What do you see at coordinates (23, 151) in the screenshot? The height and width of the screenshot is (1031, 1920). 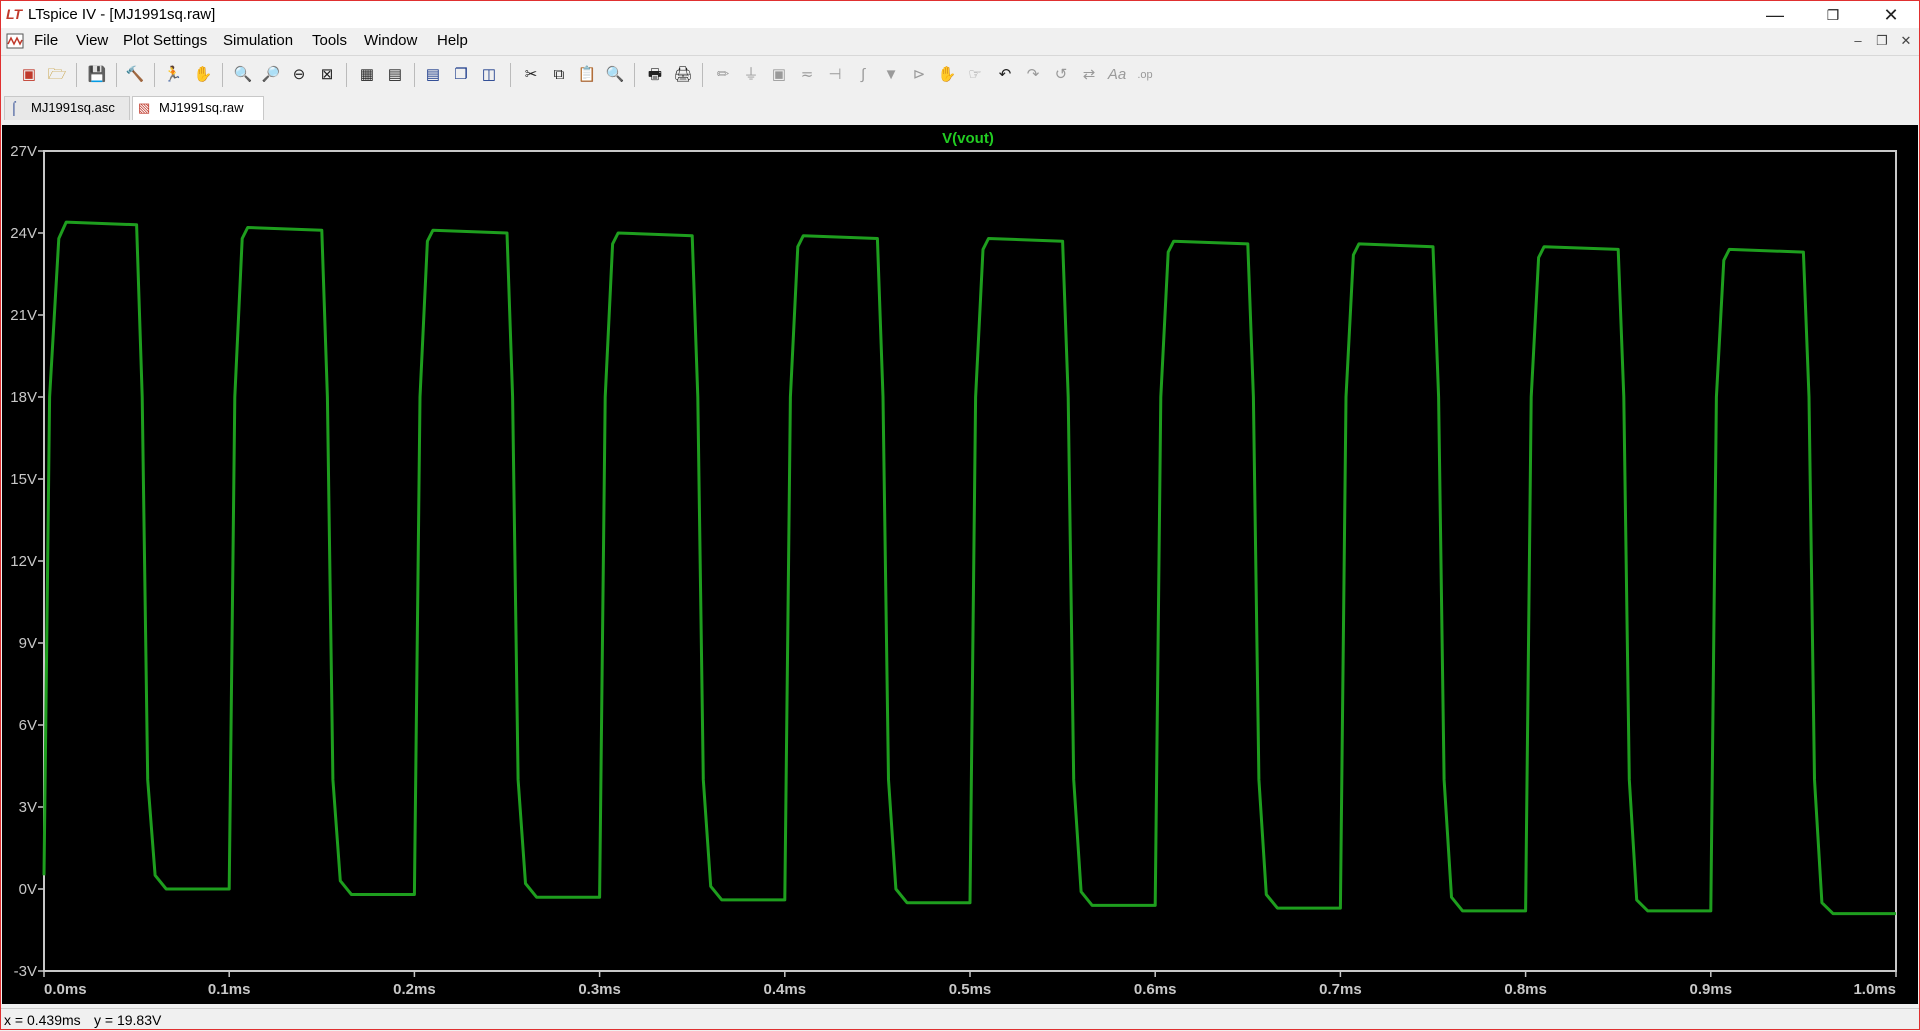 I see `y-tick-label: 27V` at bounding box center [23, 151].